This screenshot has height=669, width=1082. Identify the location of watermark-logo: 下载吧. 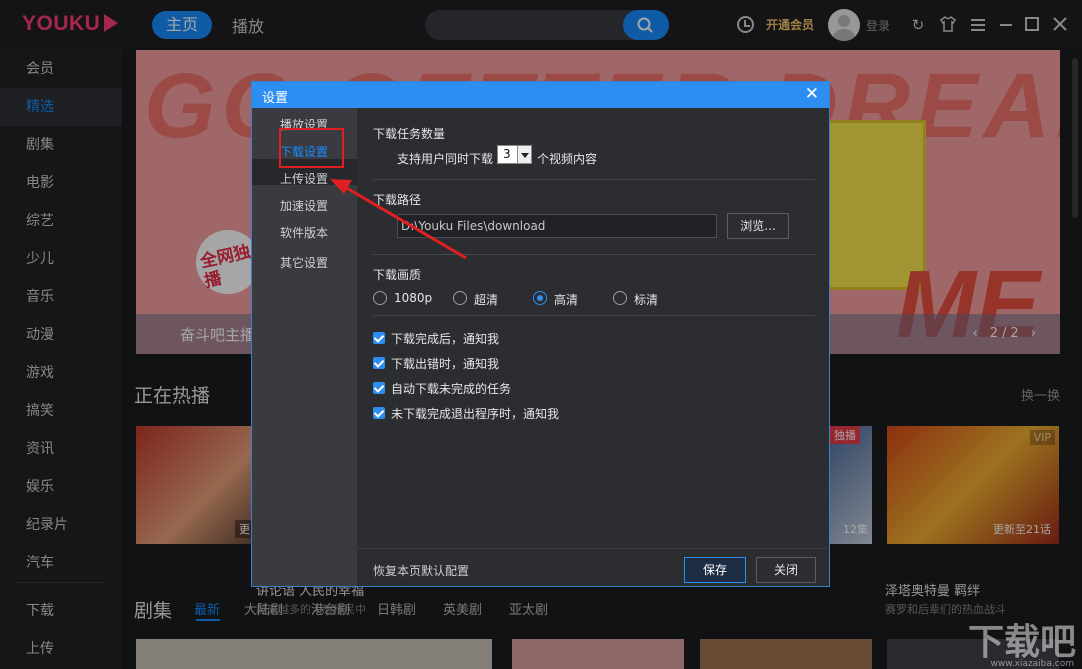
(1021, 642).